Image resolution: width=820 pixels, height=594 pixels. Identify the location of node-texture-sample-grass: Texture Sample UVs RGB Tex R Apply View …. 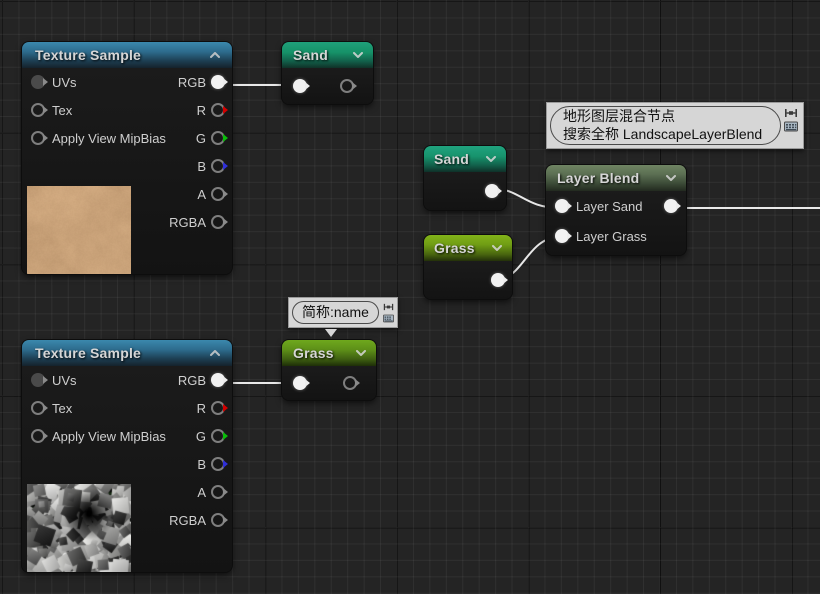
(127, 456).